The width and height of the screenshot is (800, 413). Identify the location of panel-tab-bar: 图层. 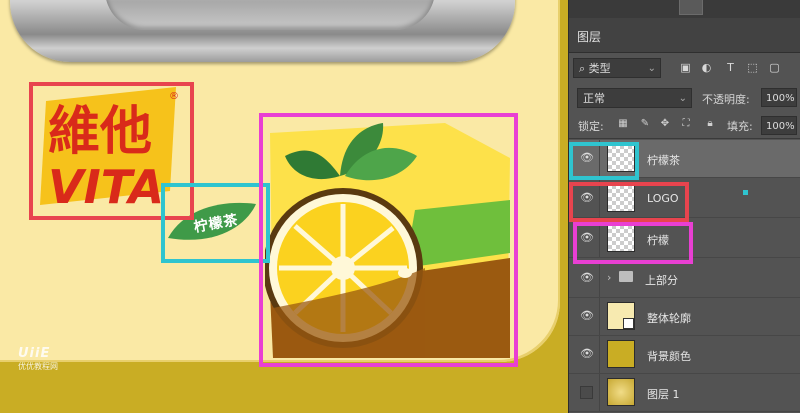
(684, 35).